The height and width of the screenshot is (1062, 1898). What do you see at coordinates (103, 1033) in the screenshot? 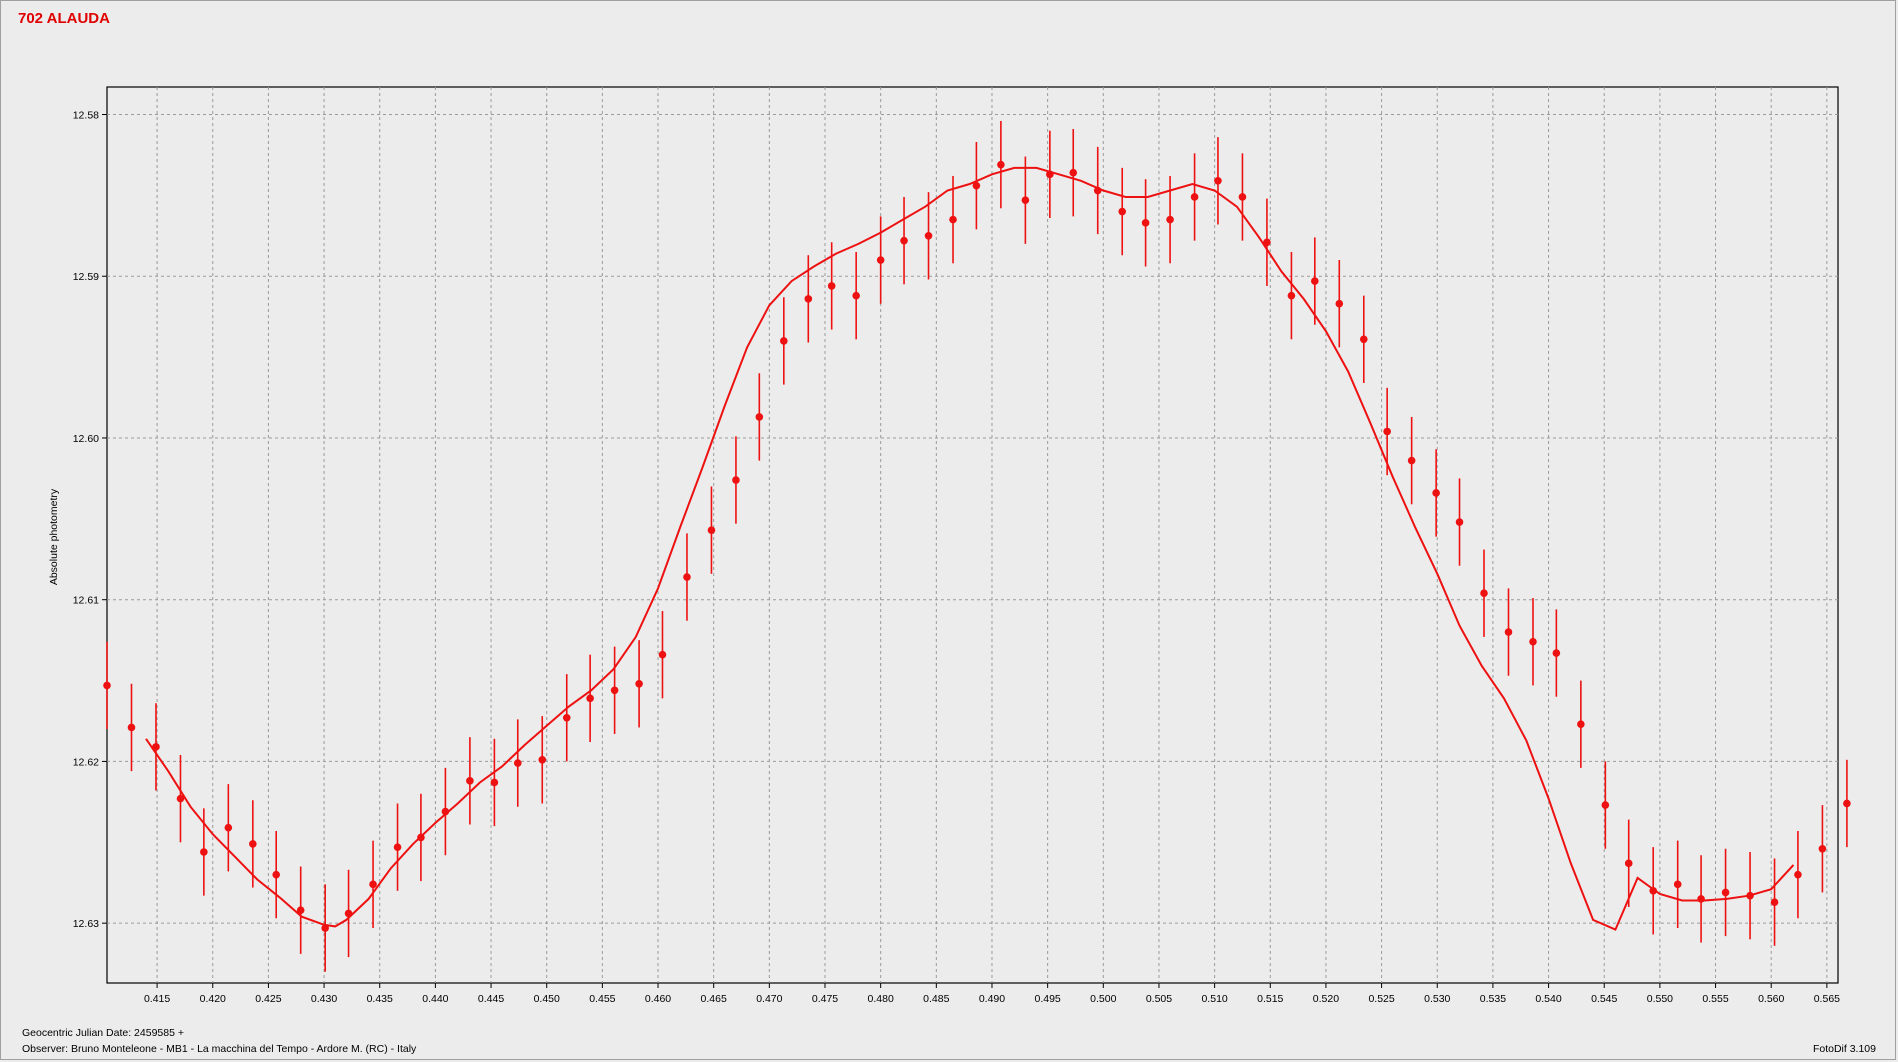
I see `footer-julian-date: Geocentric Julian Date: 2459585 +` at bounding box center [103, 1033].